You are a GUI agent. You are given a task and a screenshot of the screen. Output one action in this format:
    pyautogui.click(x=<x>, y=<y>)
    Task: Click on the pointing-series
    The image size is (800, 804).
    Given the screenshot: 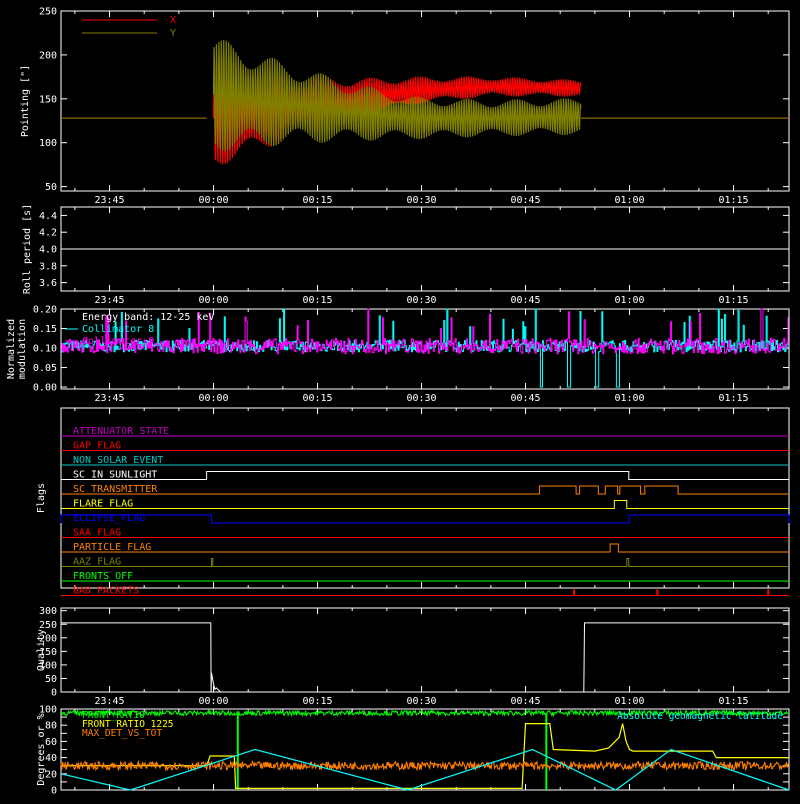 What is the action you would take?
    pyautogui.click(x=425, y=102)
    